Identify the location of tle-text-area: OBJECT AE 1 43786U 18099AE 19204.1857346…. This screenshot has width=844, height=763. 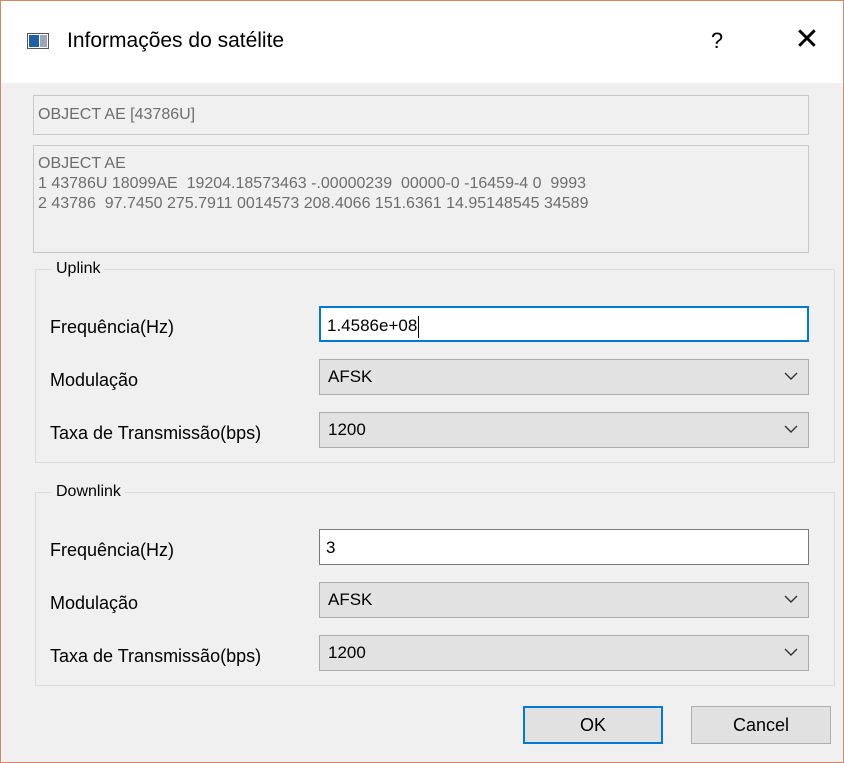
(421, 199).